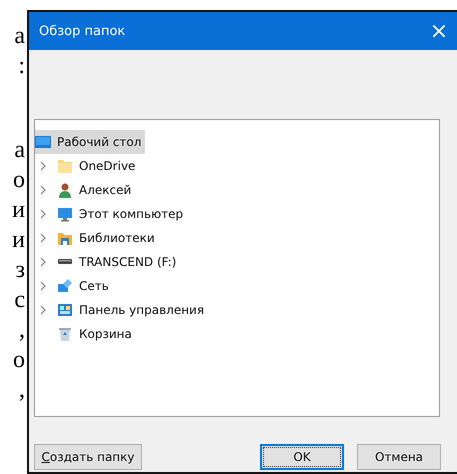 The height and width of the screenshot is (474, 457). I want to click on tree-item: Рабочий стол, so click(90, 142).